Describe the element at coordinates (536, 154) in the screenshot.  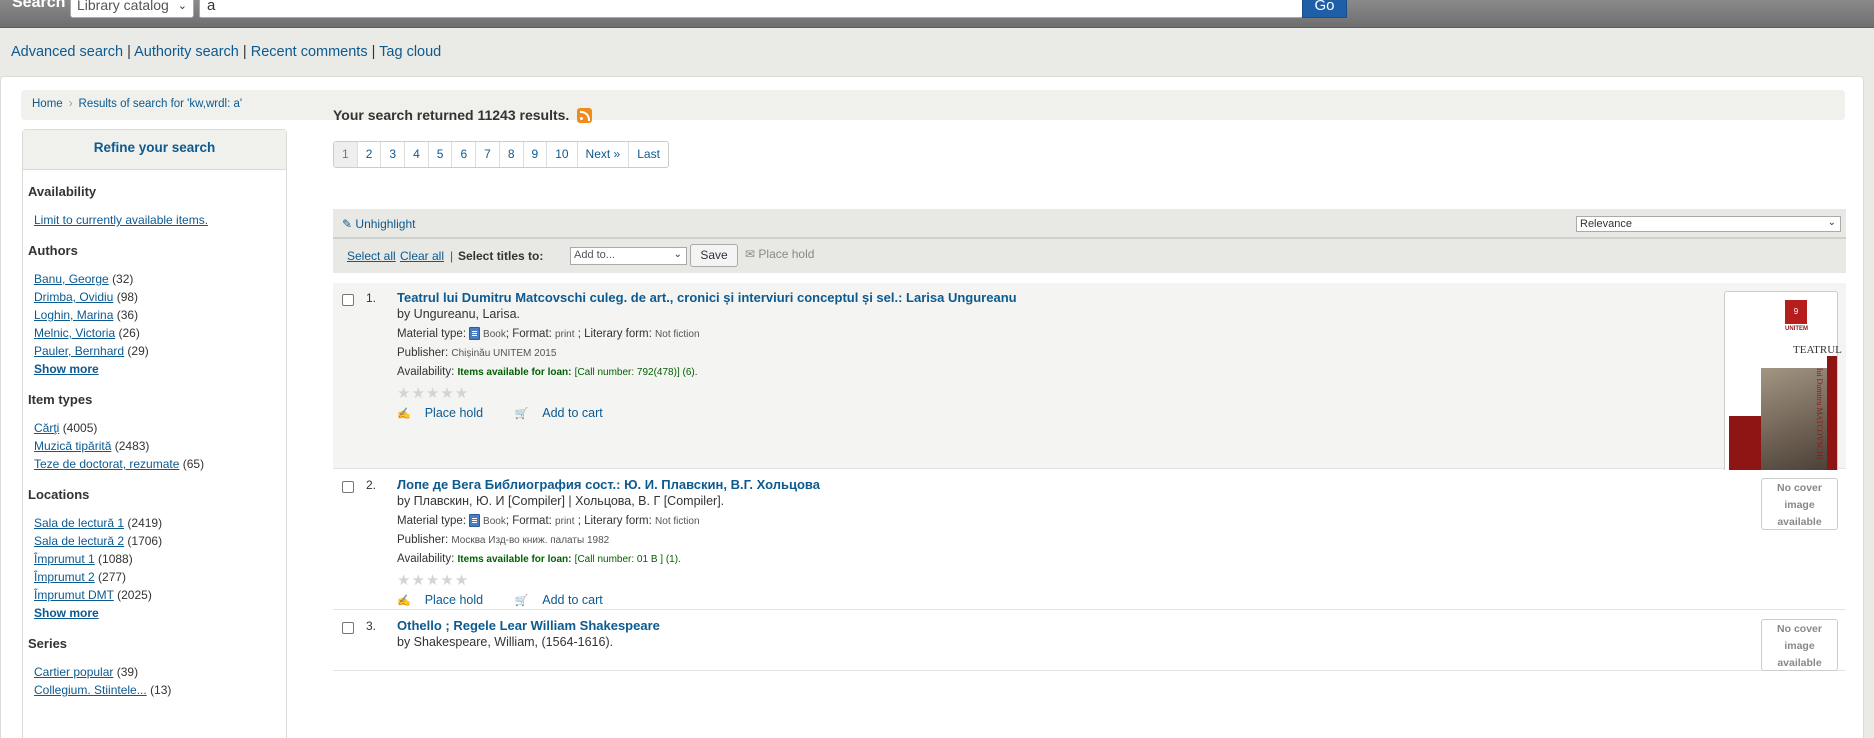
I see `page-link: 9` at that location.